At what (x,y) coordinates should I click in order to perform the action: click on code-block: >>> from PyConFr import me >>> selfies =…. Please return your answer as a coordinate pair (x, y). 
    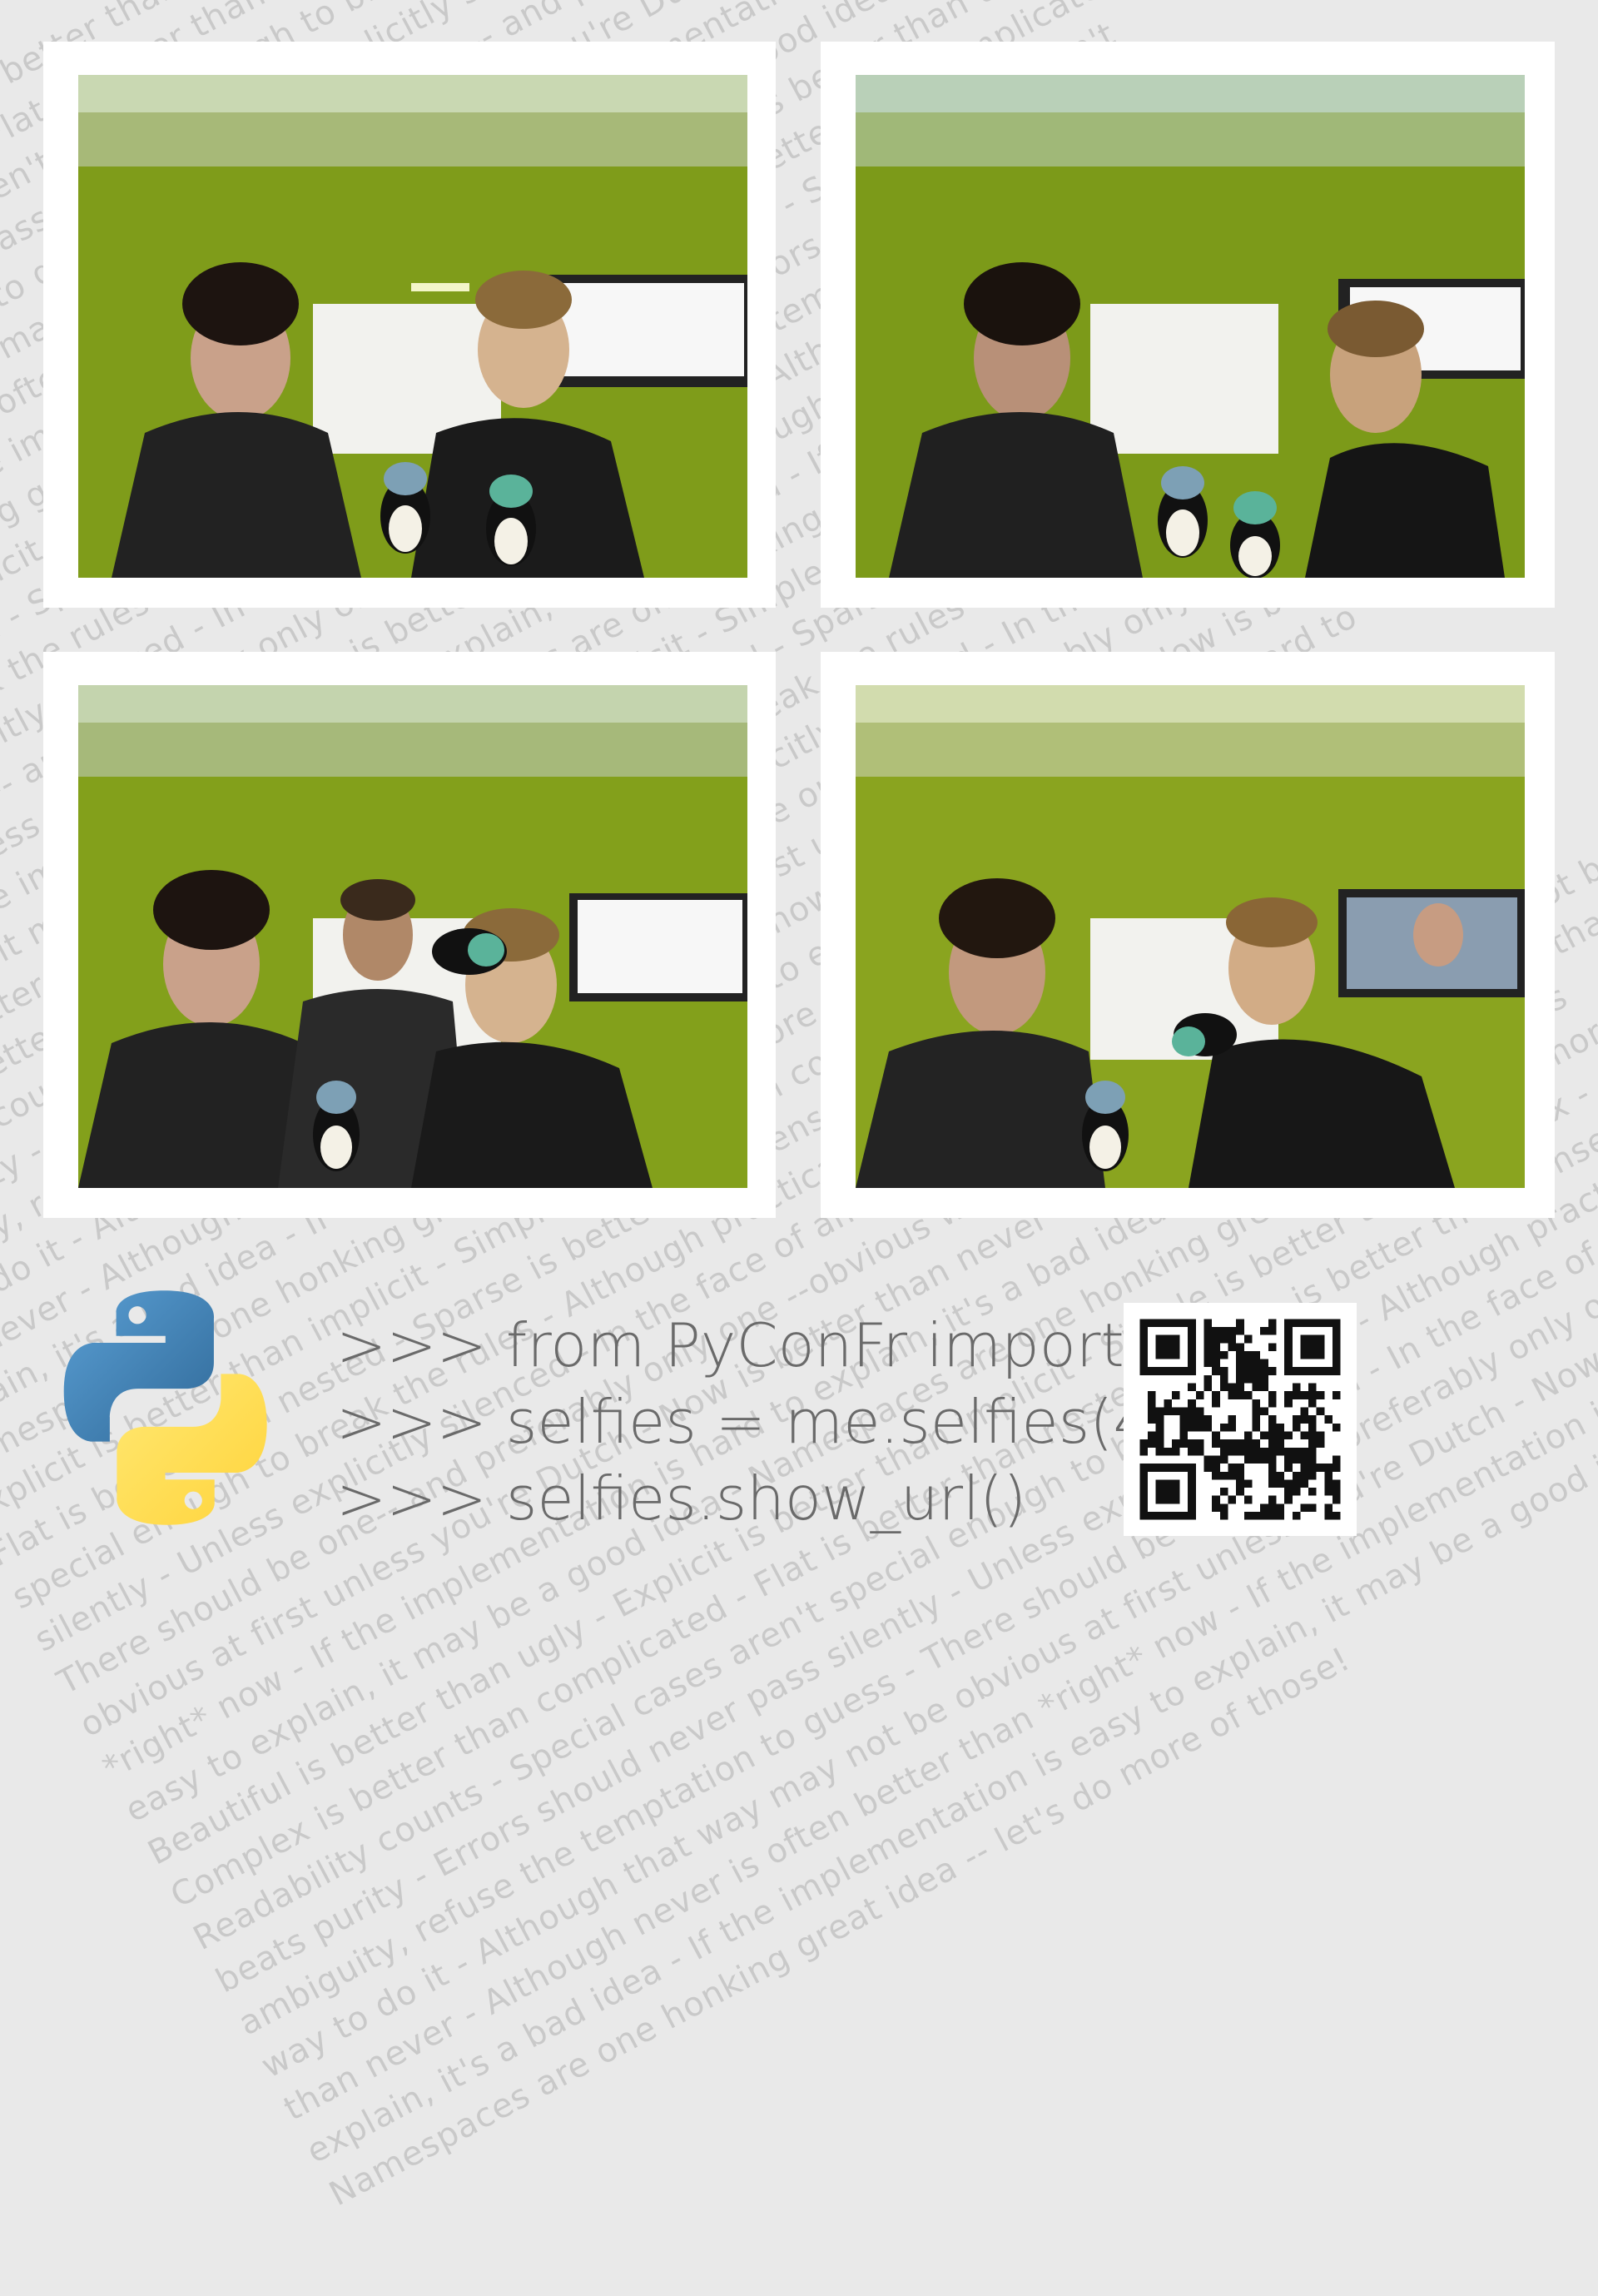
    Looking at the image, I should click on (787, 1422).